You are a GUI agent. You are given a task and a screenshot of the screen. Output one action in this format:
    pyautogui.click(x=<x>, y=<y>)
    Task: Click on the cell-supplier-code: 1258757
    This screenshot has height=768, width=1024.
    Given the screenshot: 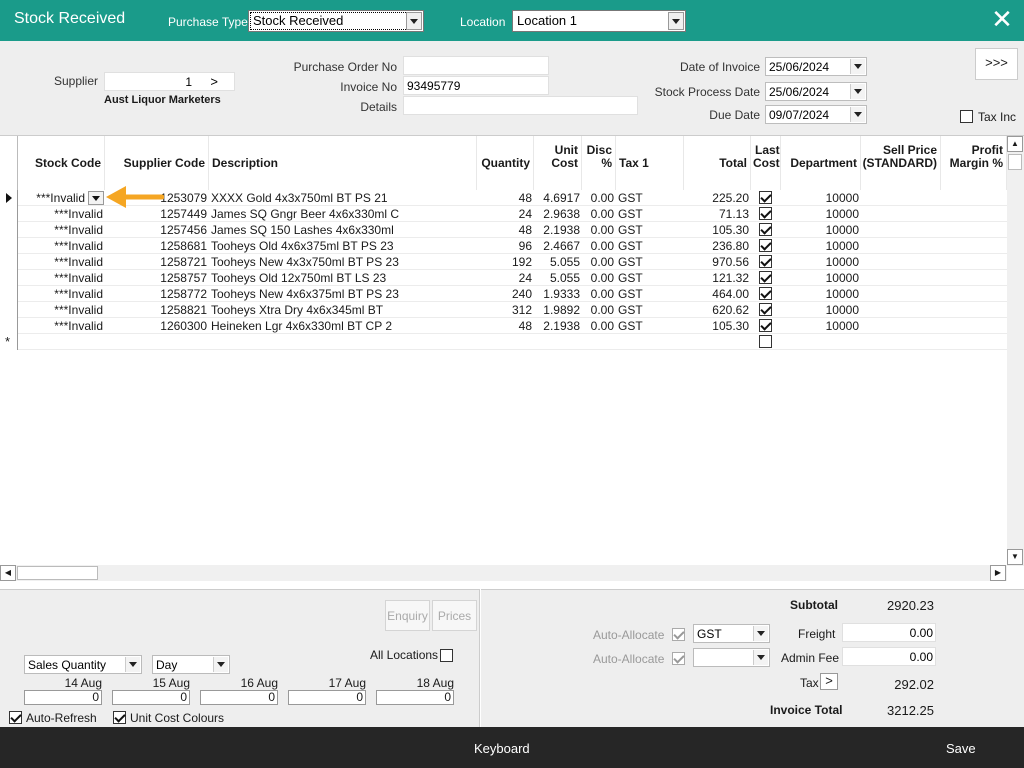 What is the action you would take?
    pyautogui.click(x=157, y=278)
    